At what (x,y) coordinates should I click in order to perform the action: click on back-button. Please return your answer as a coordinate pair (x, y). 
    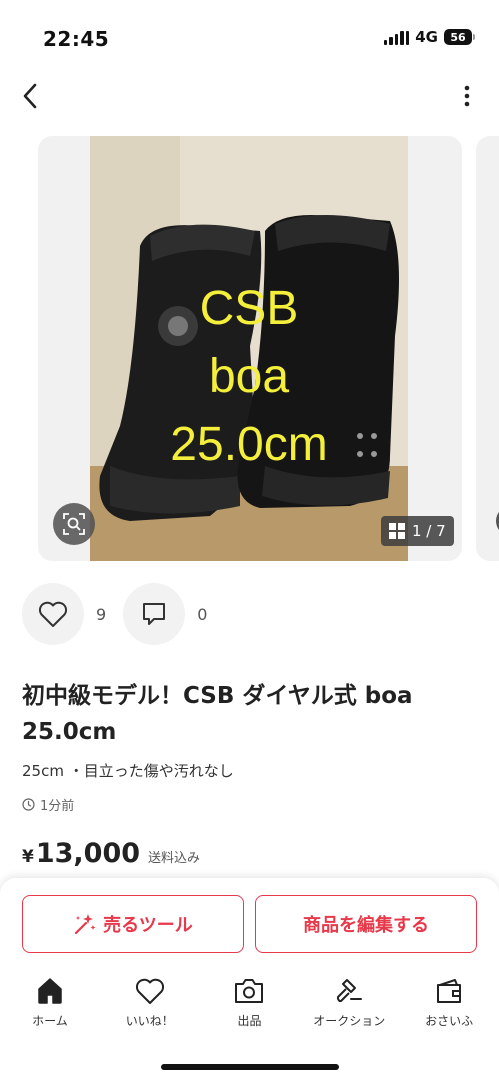
    Looking at the image, I should click on (30, 96).